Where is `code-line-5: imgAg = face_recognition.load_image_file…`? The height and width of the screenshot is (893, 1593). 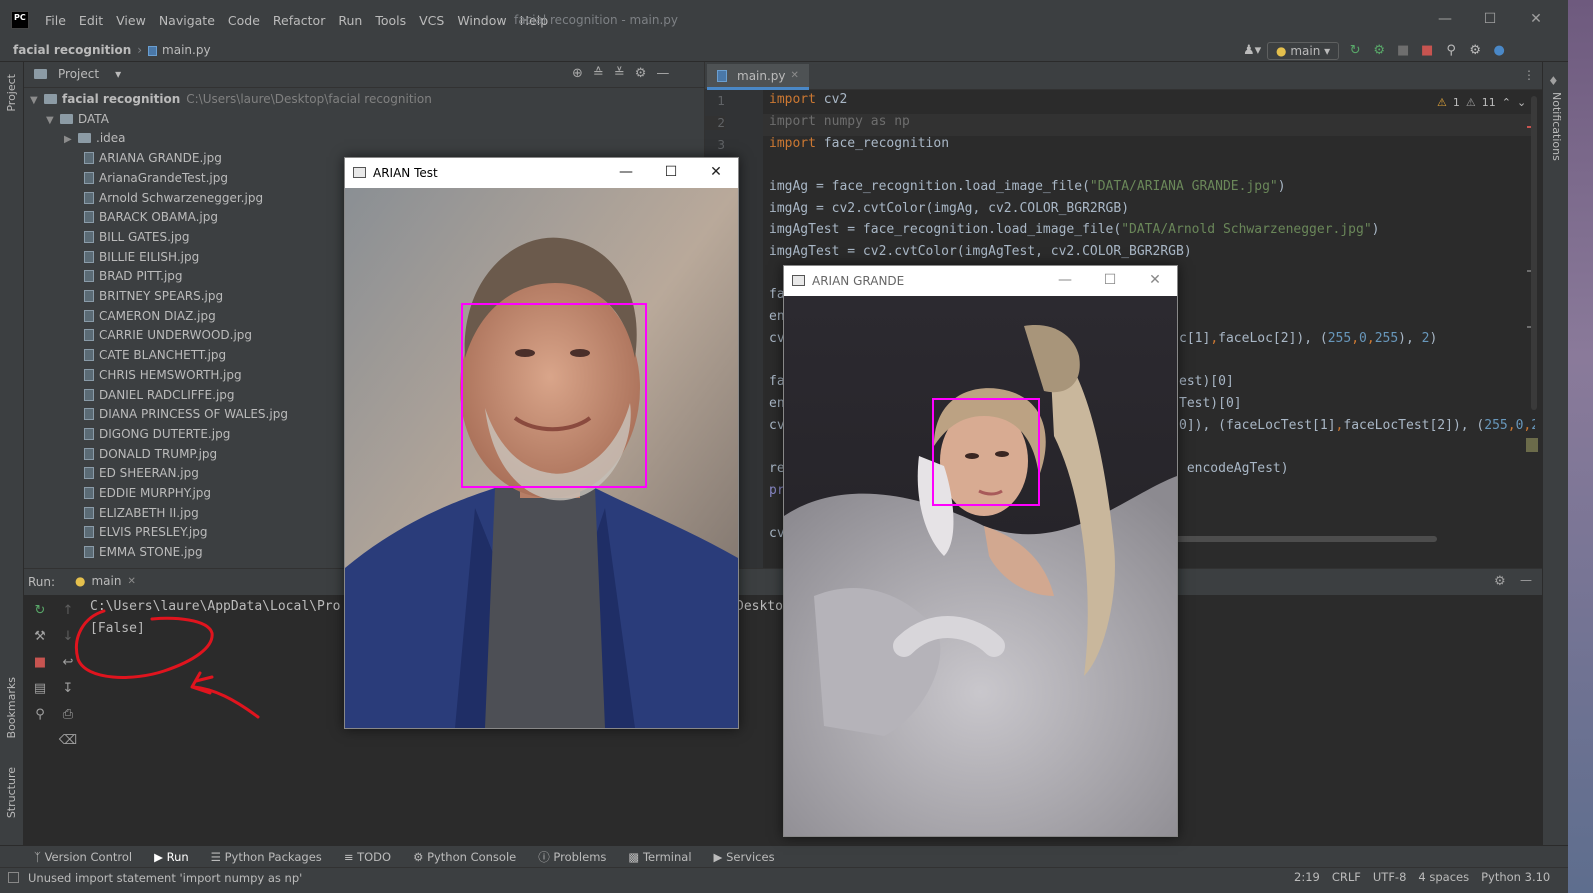 code-line-5: imgAg = face_recognition.load_image_file… is located at coordinates (1027, 186).